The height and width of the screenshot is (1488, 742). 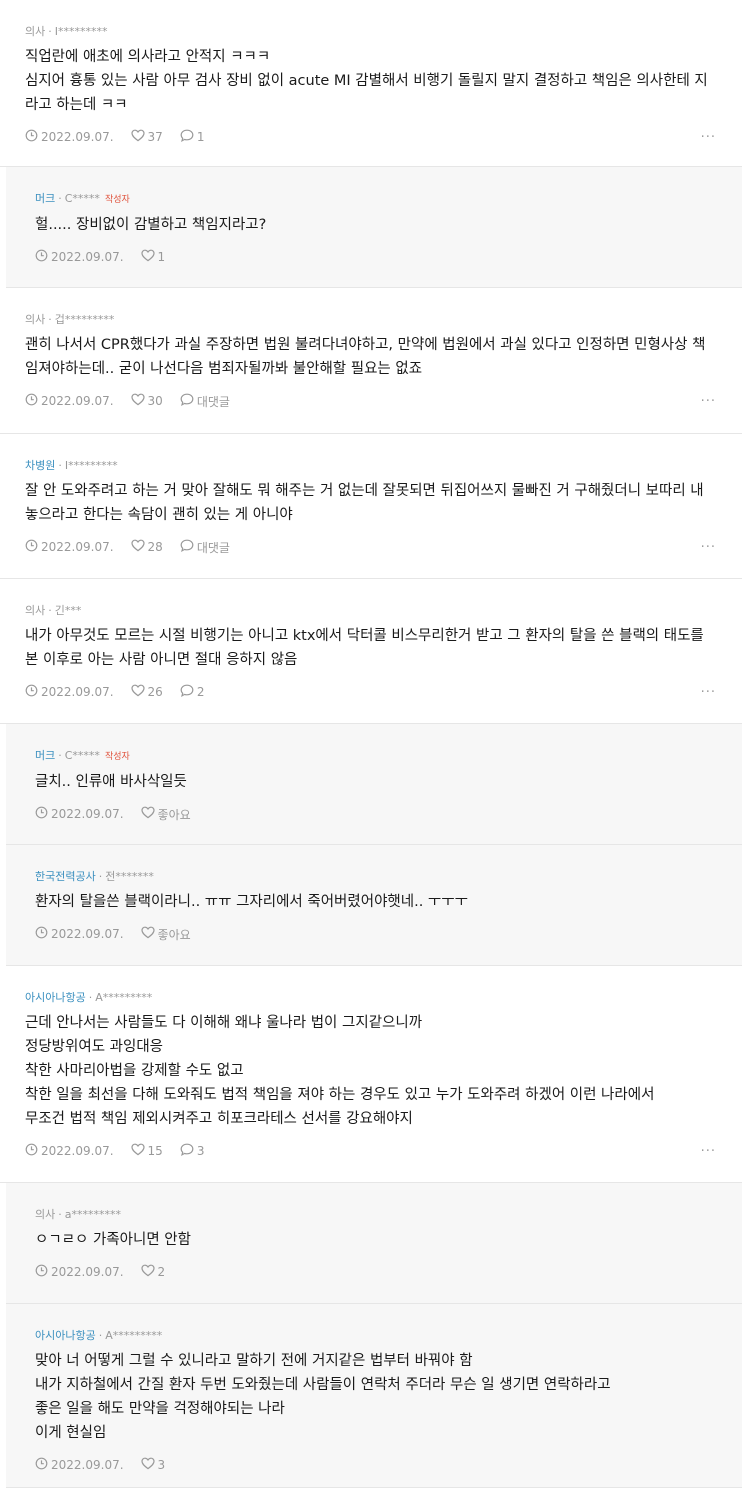 I want to click on reply-count: 1, so click(x=200, y=137).